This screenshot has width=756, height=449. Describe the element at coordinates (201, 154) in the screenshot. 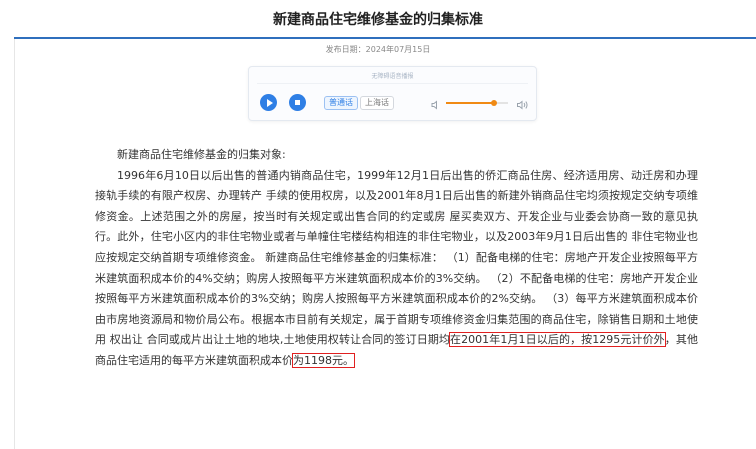

I see `body-intro: 新建商品住宅维修基金的归集对象:` at that location.